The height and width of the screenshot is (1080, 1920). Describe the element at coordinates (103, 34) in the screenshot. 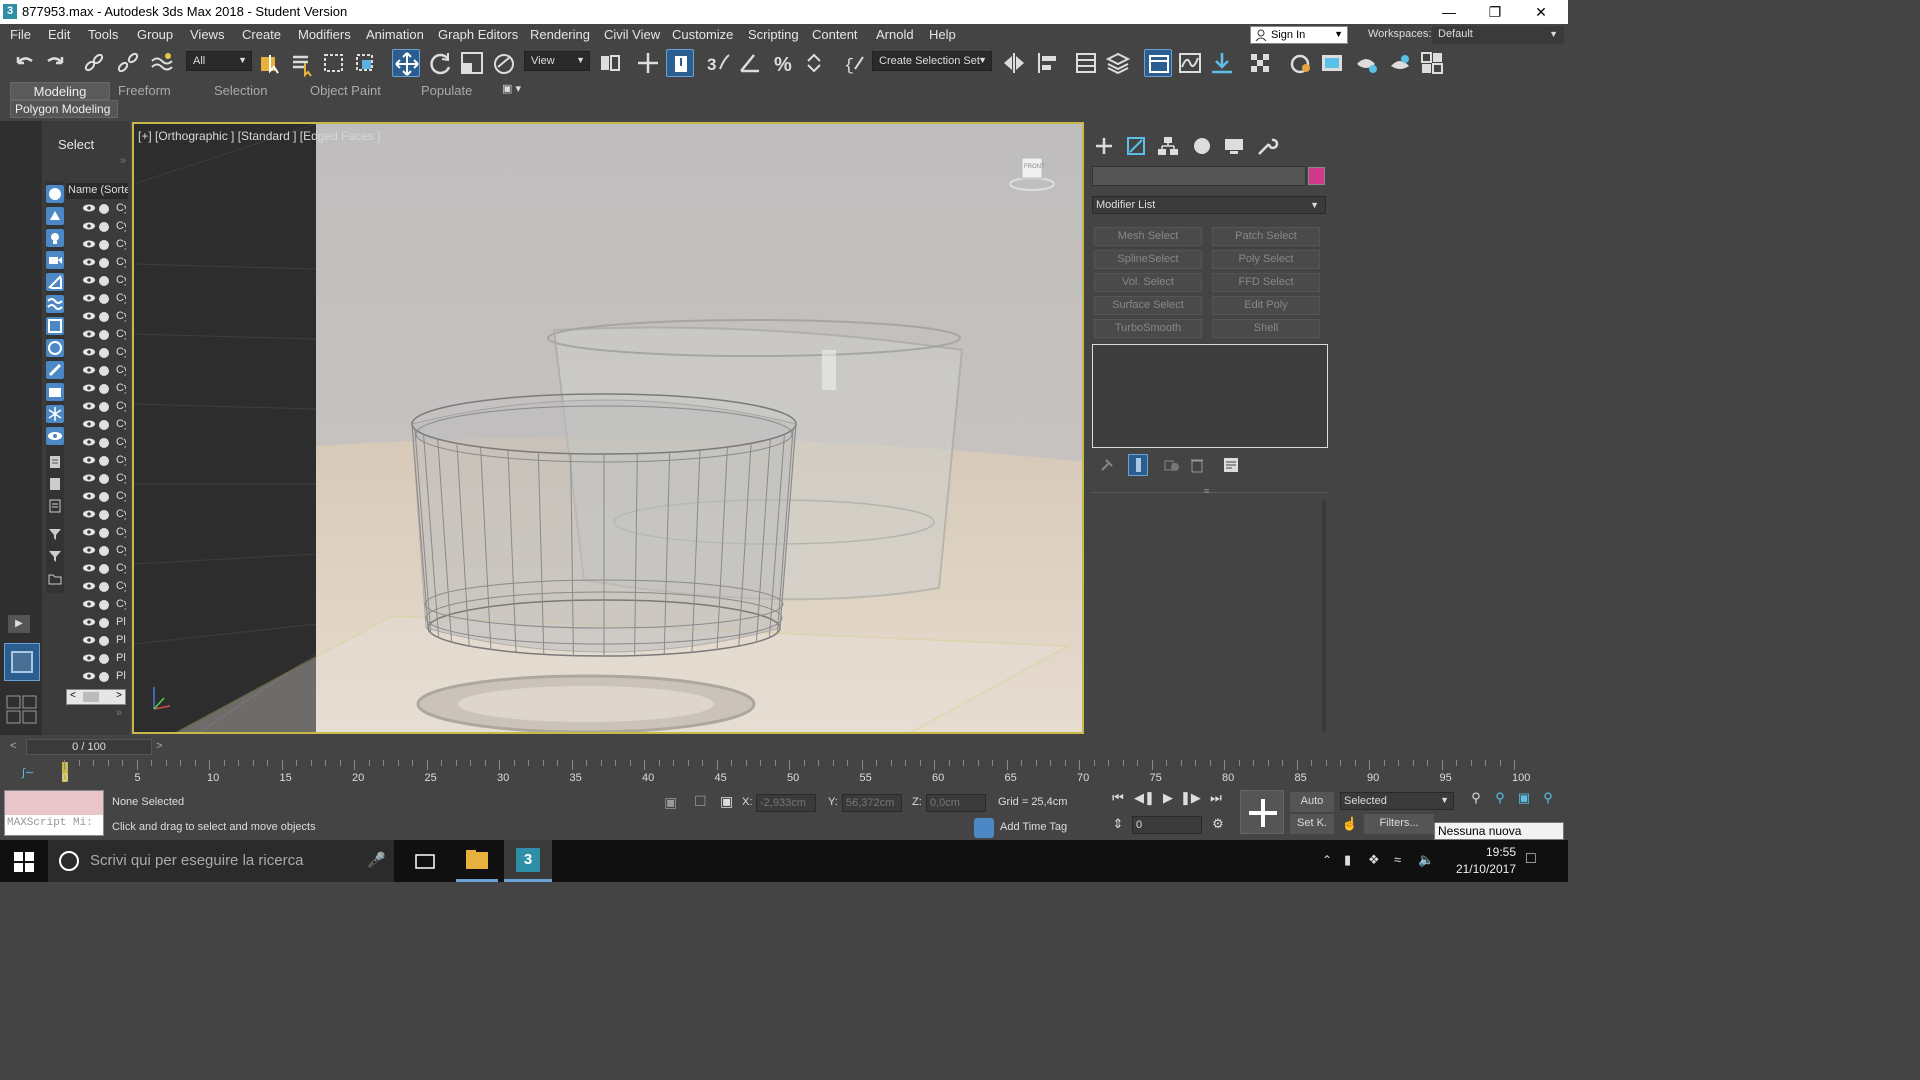

I see `menu-tools: Tools` at that location.